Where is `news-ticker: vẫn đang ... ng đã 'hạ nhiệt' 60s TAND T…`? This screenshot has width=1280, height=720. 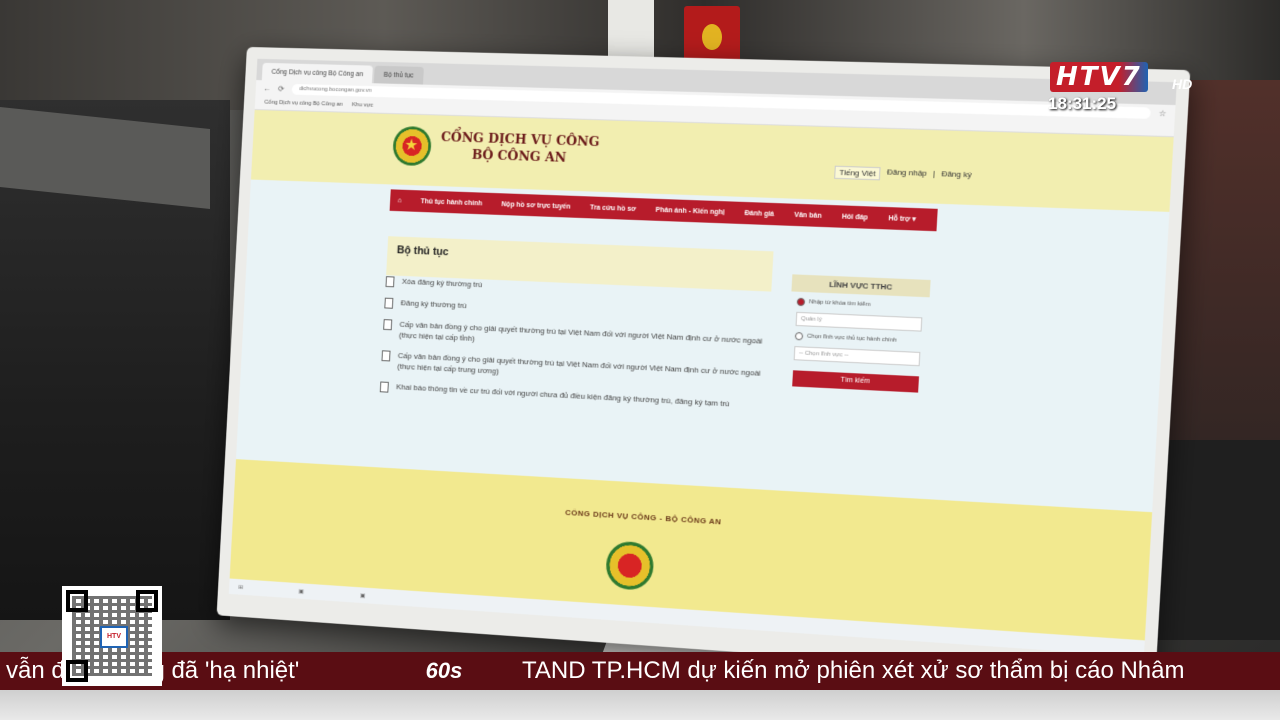
news-ticker: vẫn đang ... ng đã 'hạ nhiệt' 60s TAND T… is located at coordinates (640, 671).